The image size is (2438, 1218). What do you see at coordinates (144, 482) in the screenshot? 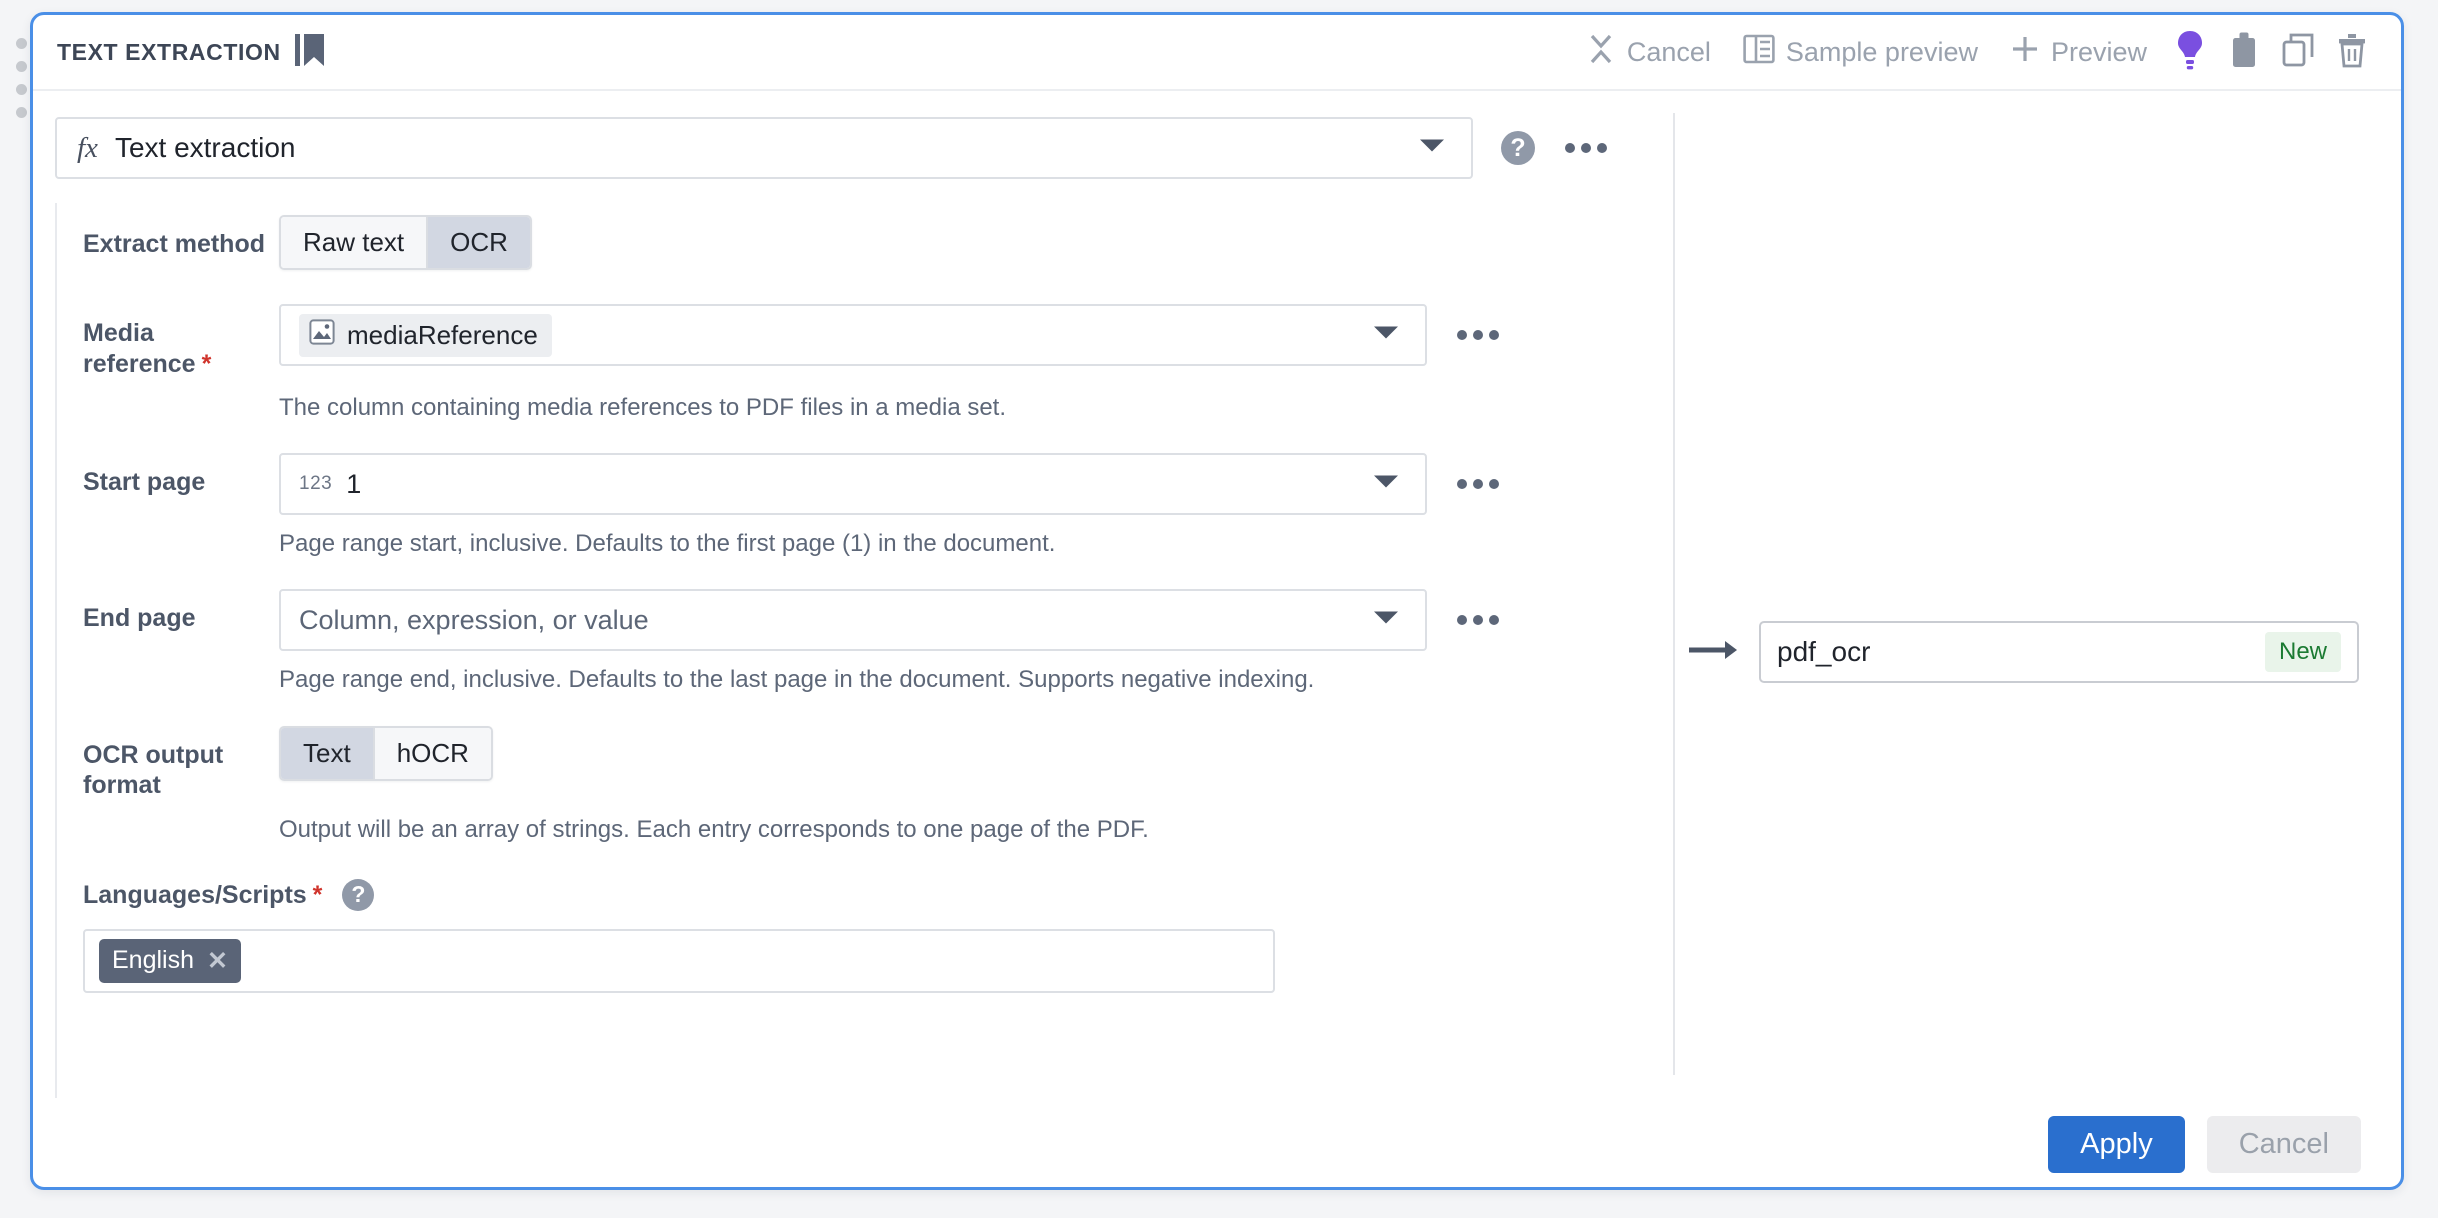
I see `start-page-label: Start page` at bounding box center [144, 482].